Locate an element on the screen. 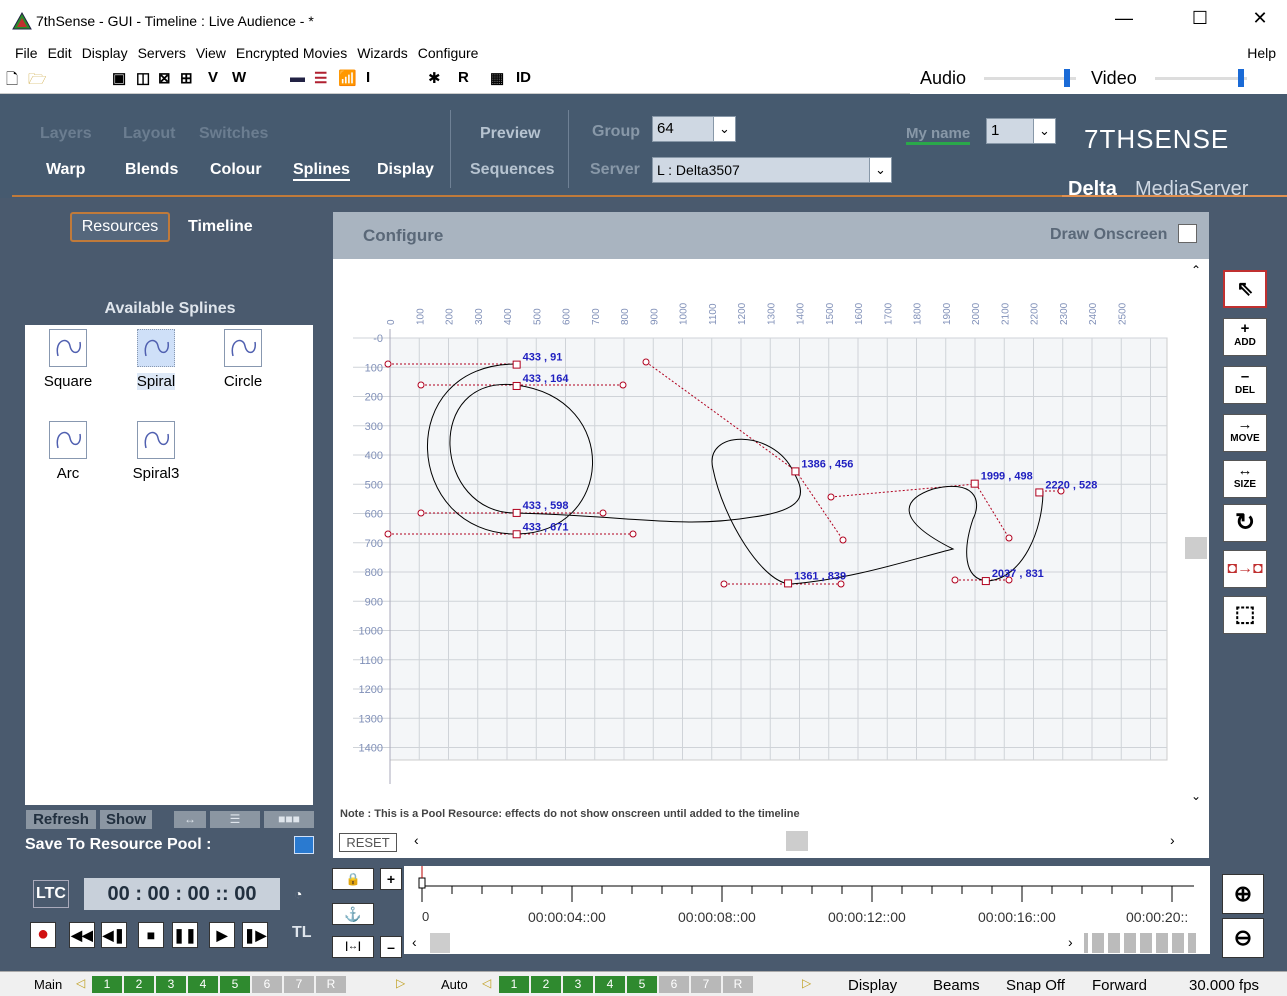  properties-icon: ◫ is located at coordinates (143, 78).